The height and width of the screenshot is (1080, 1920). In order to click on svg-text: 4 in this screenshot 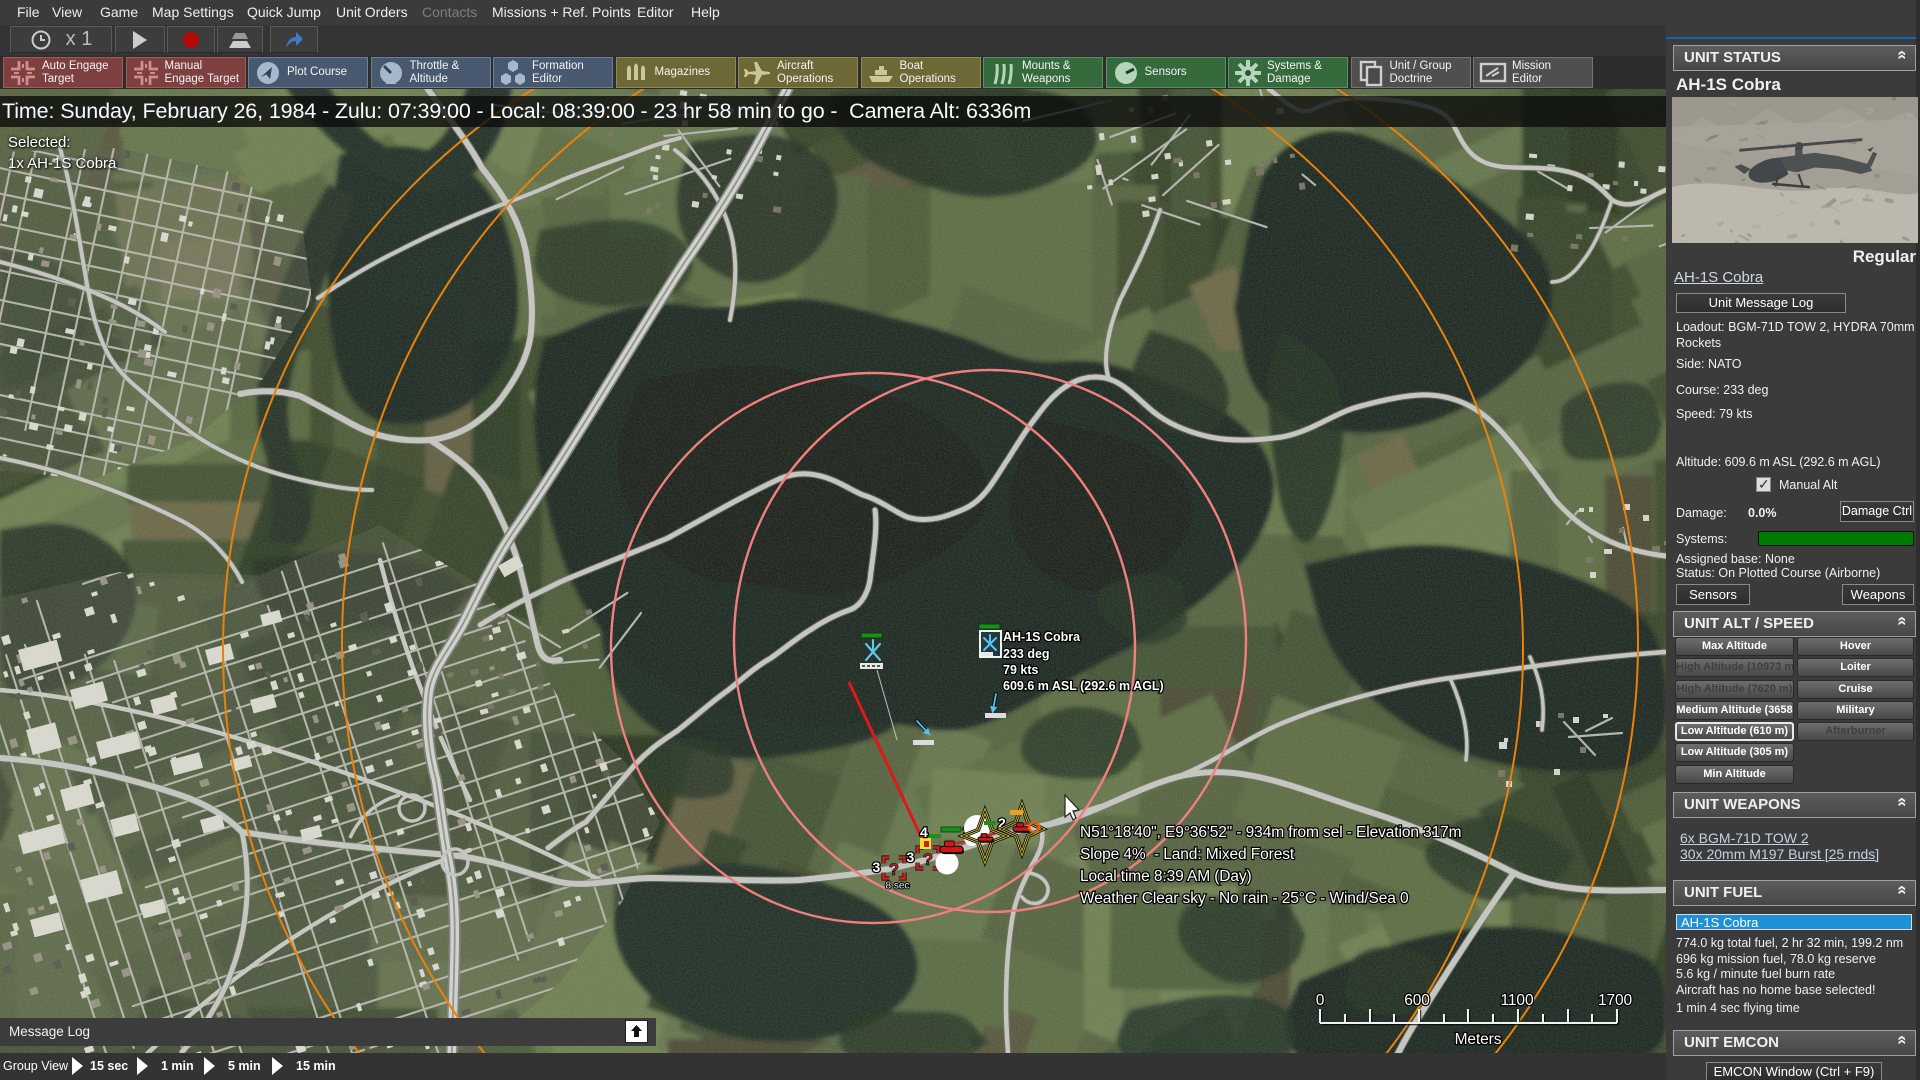, I will do `click(924, 832)`.